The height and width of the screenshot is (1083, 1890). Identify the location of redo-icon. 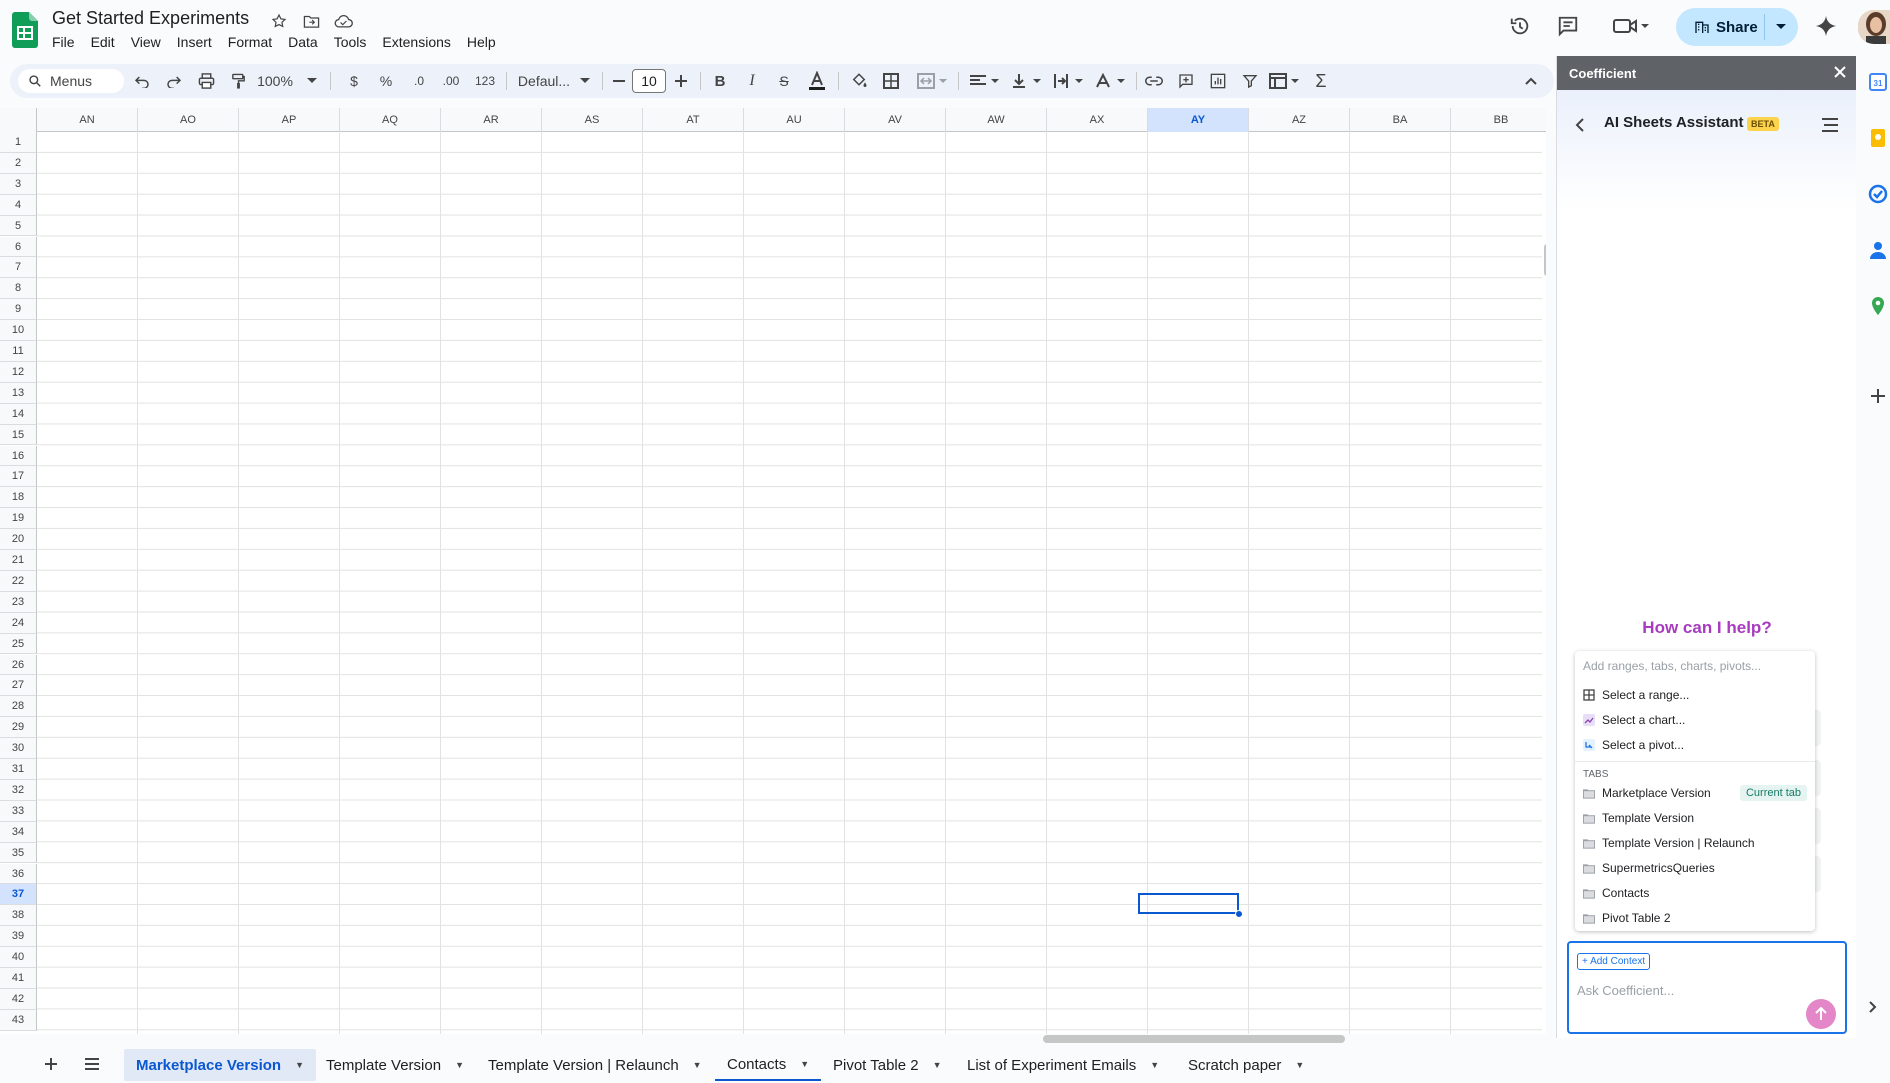
(174, 81).